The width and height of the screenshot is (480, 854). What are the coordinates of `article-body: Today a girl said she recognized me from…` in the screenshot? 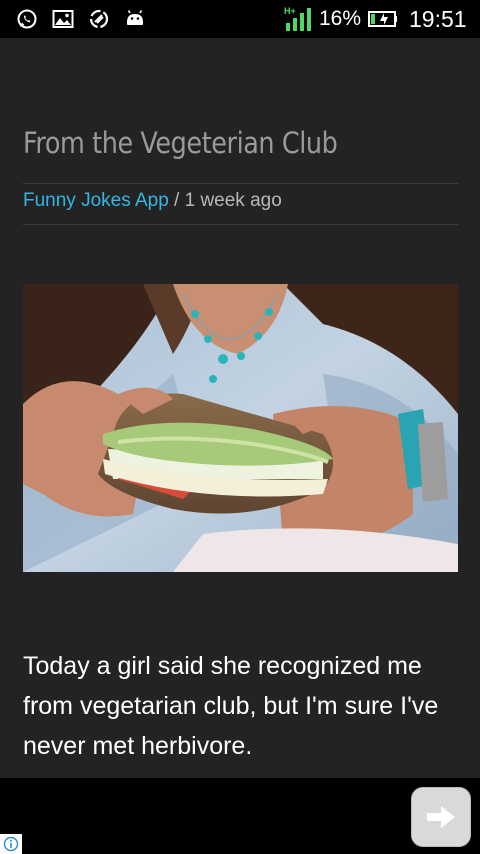 It's located at (231, 706).